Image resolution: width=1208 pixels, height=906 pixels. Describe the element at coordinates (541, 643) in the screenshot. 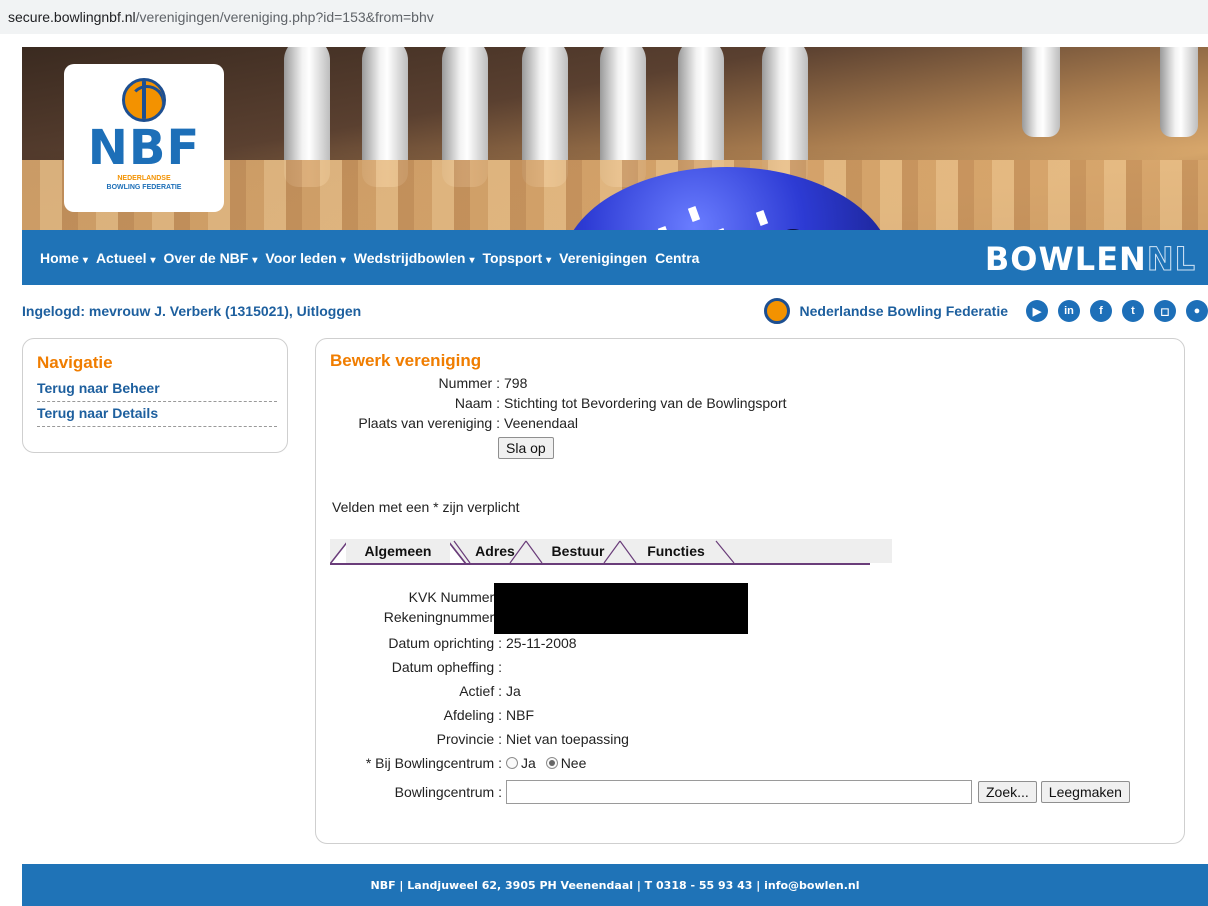

I see `field-value: 25-11-2008` at that location.